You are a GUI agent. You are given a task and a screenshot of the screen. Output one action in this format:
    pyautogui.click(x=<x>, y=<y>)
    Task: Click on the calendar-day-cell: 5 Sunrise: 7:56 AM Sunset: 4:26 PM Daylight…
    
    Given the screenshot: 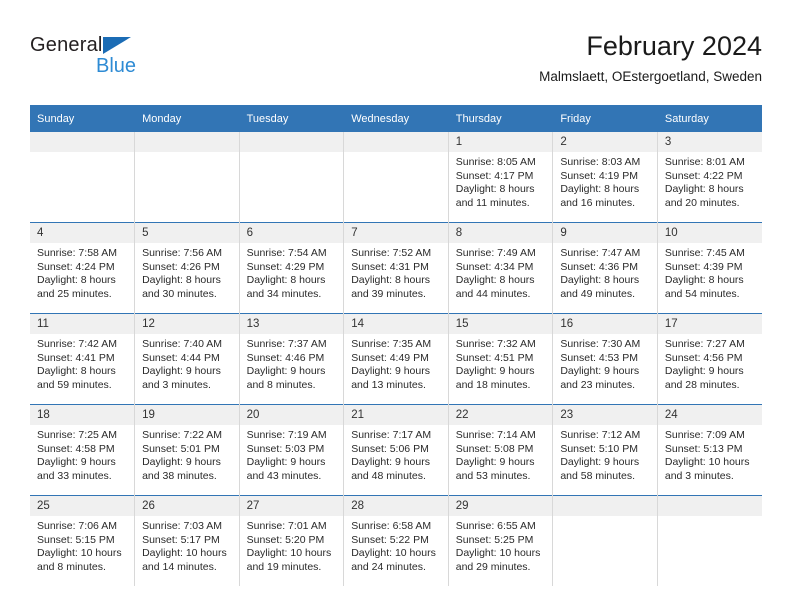 What is the action you would take?
    pyautogui.click(x=187, y=268)
    